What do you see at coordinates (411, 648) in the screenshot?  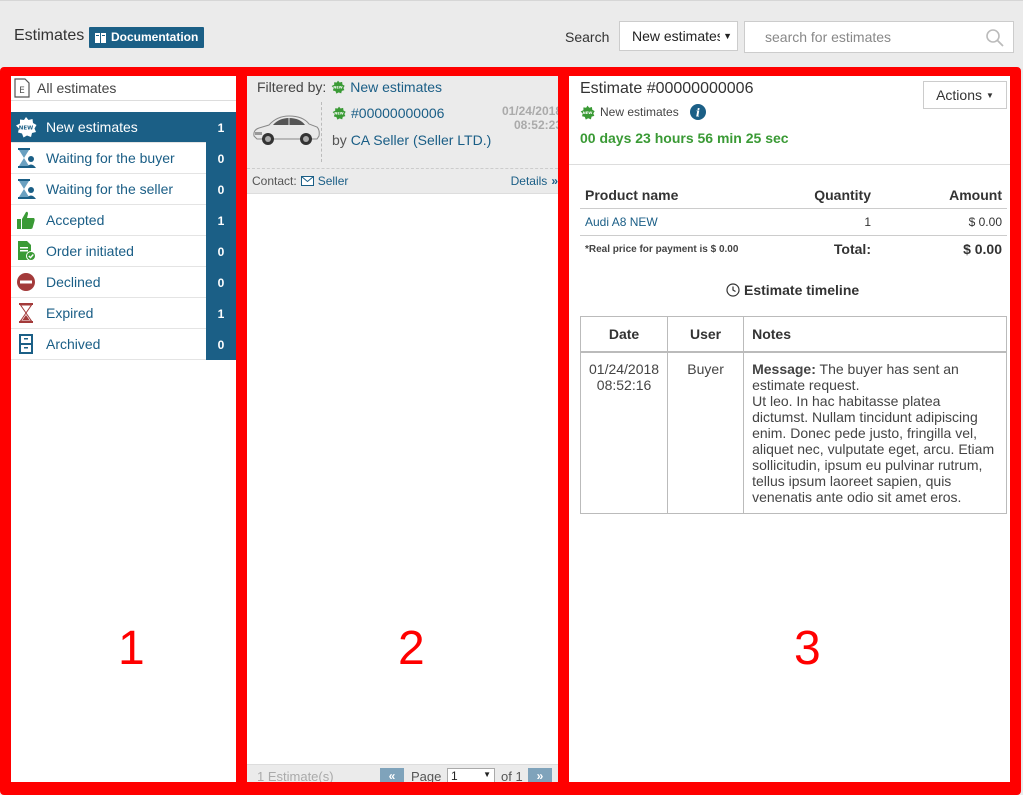 I see `annotation-number-2: 2` at bounding box center [411, 648].